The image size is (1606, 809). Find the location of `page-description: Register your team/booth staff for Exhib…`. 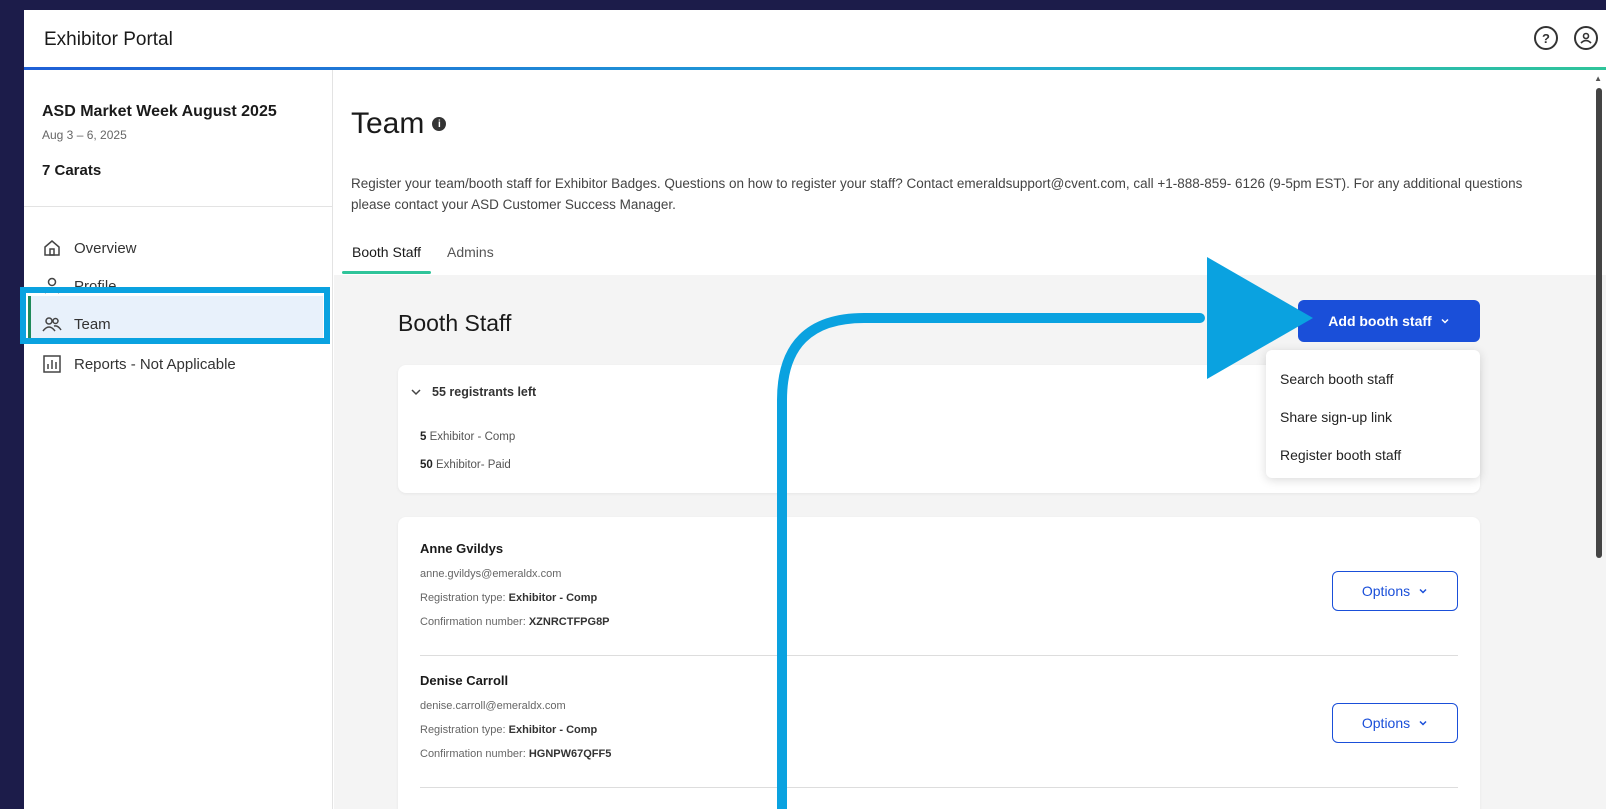

page-description: Register your team/booth staff for Exhib… is located at coordinates (937, 194).